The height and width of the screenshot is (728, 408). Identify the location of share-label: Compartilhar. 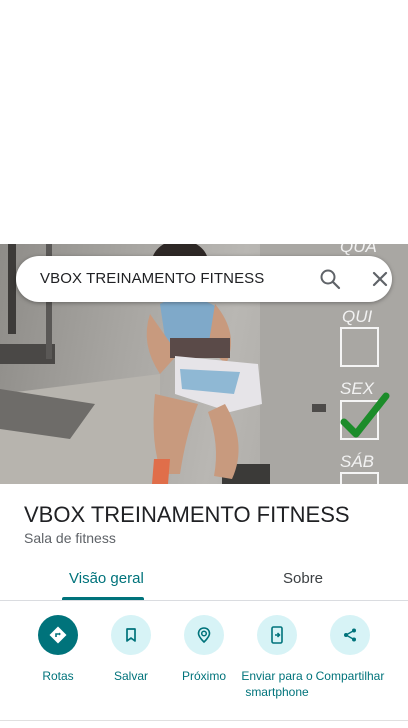
(350, 676).